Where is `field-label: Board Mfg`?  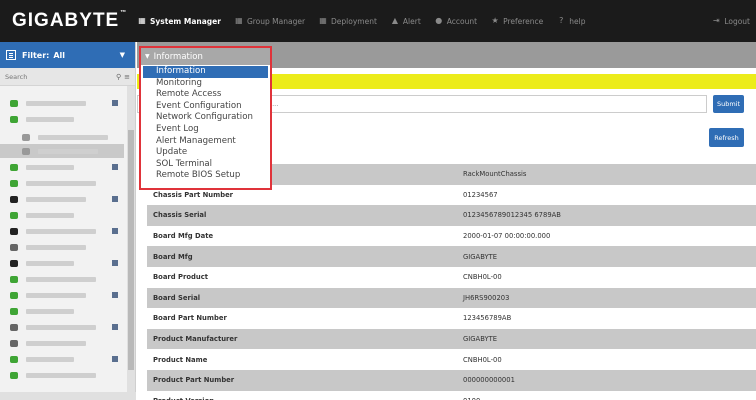 field-label: Board Mfg is located at coordinates (173, 256).